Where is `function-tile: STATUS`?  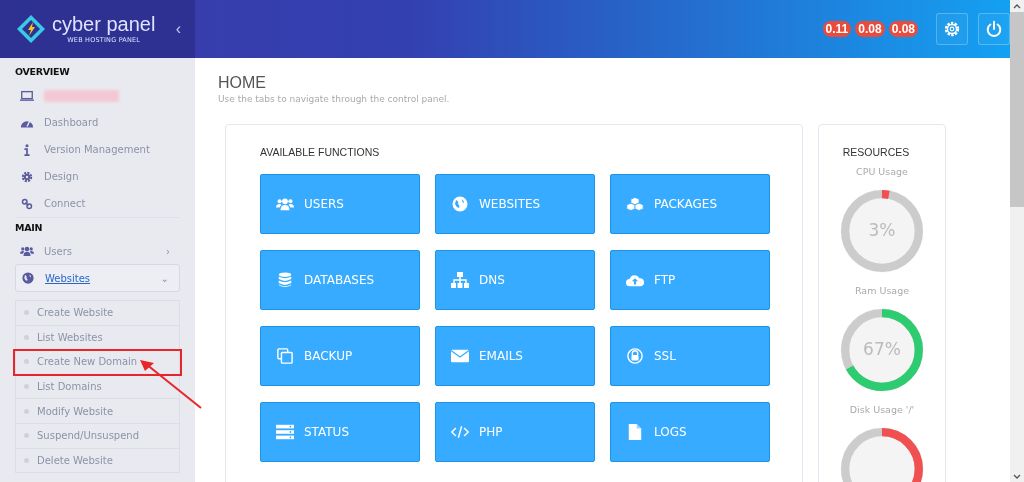 function-tile: STATUS is located at coordinates (340, 432).